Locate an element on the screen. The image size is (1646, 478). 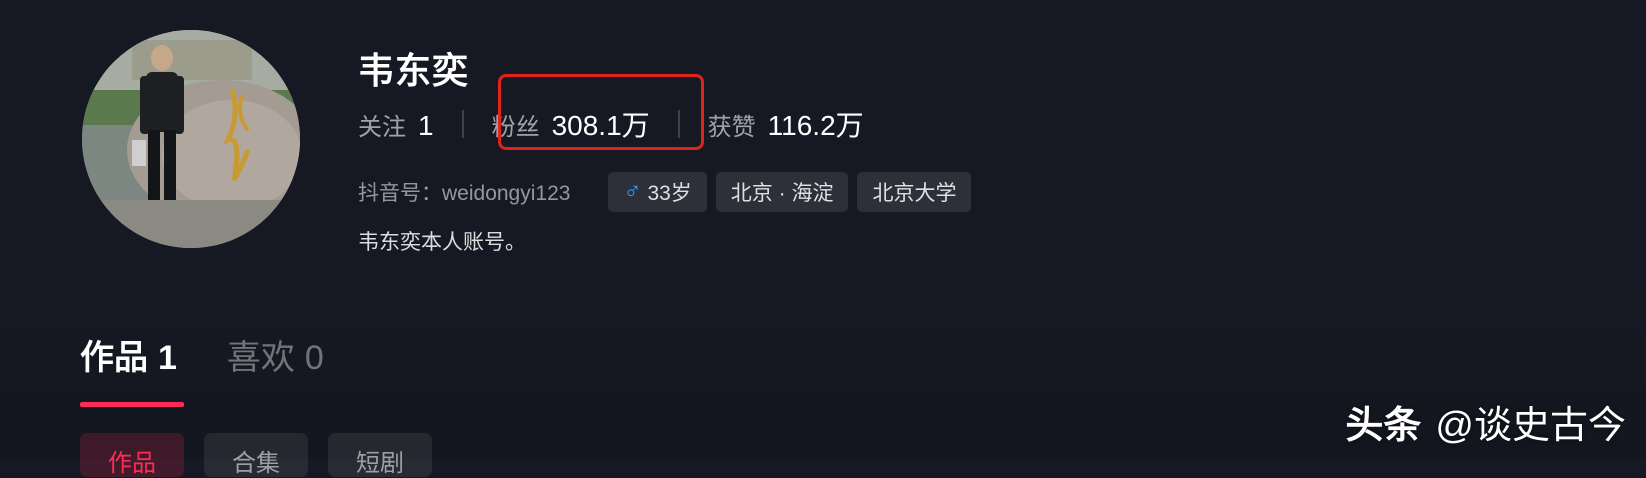
tab-likes-label: 喜欢 is located at coordinates (260, 358).